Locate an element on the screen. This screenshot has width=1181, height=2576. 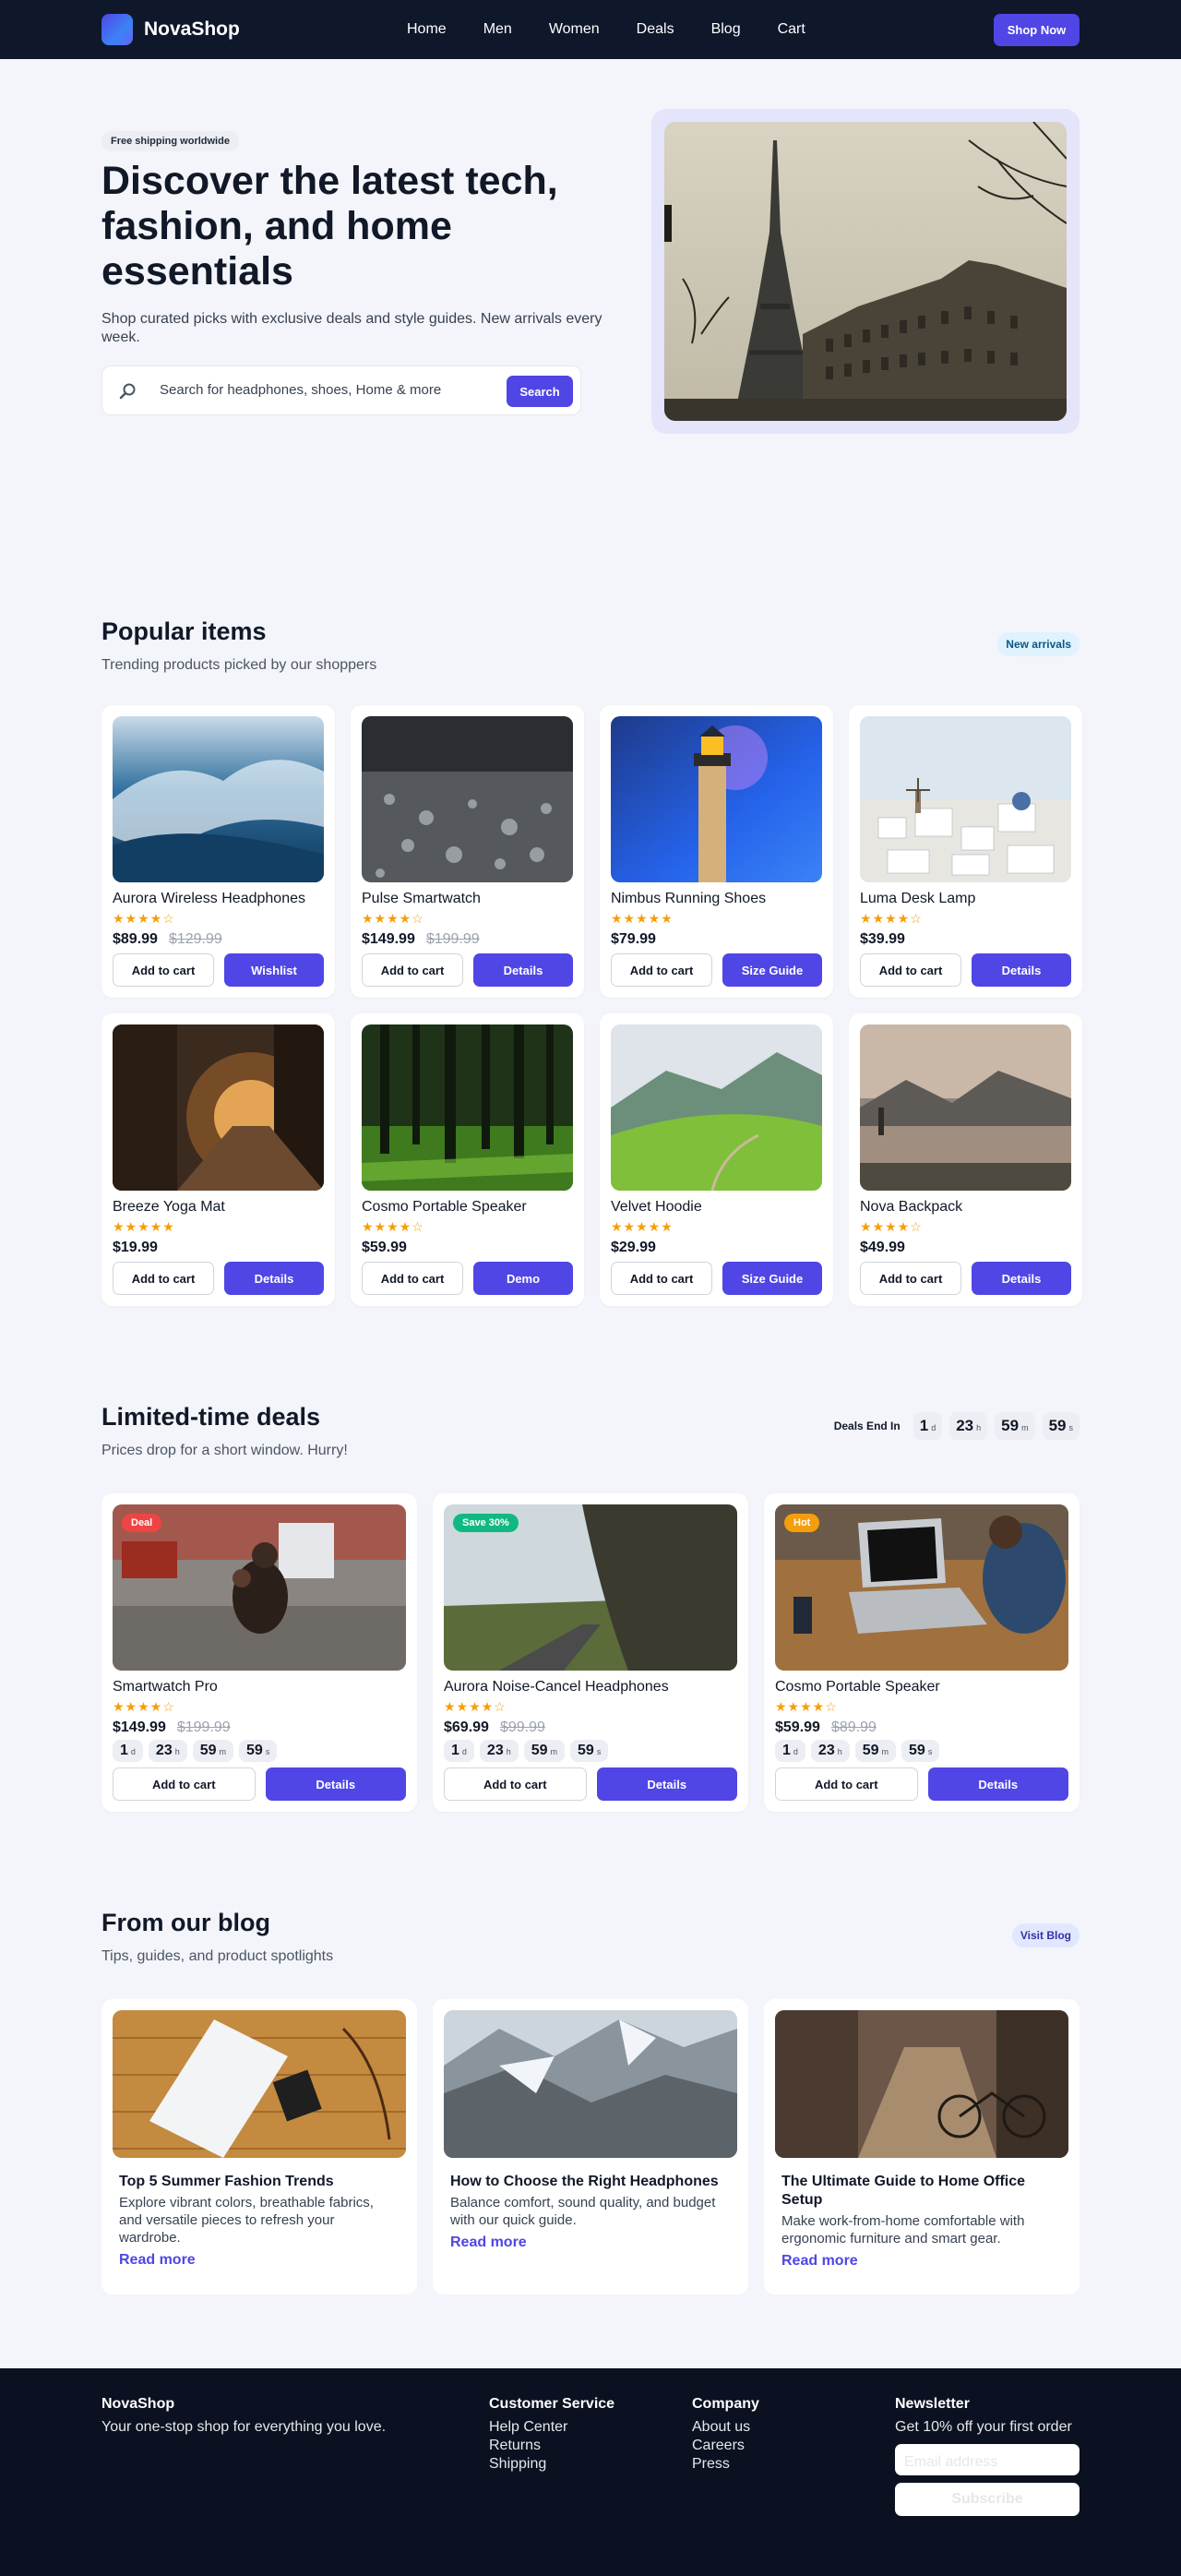
product-name: Velvet Hoodie is located at coordinates (716, 1208).